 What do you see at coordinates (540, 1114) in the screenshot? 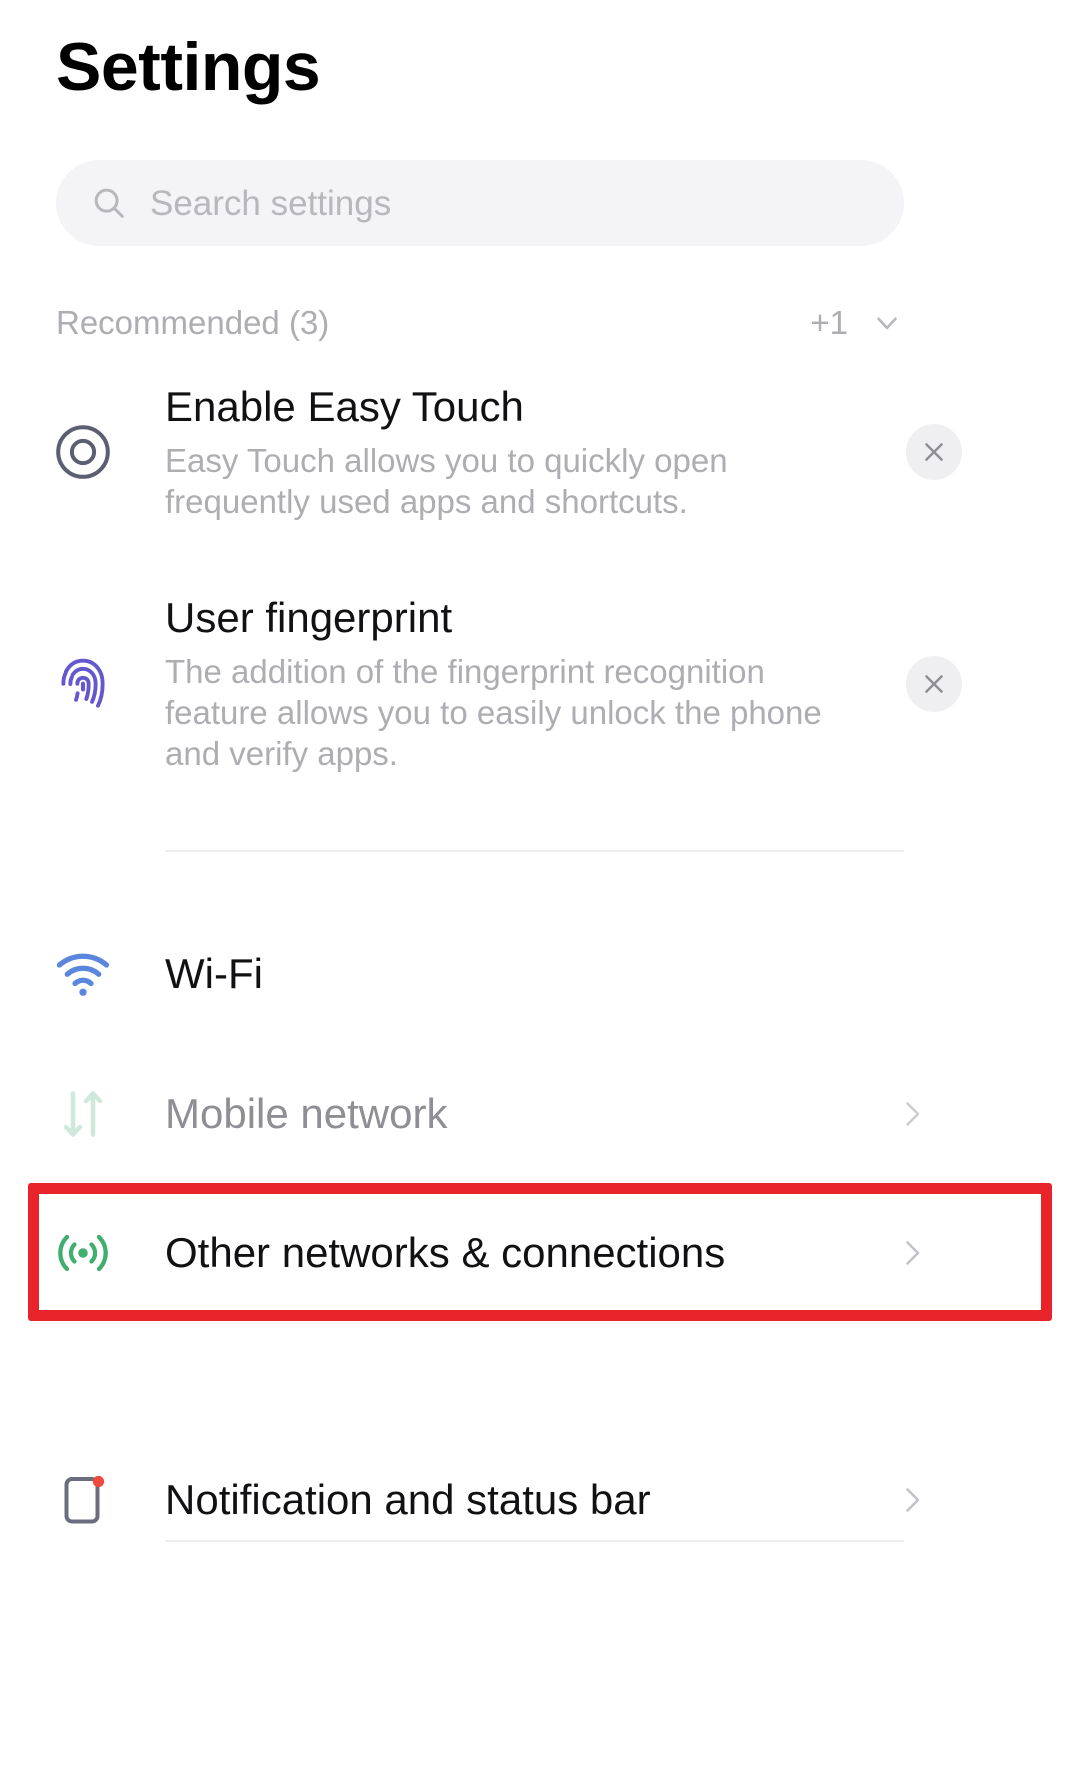
I see `sidebar-item-mobile-network: Mobile network` at bounding box center [540, 1114].